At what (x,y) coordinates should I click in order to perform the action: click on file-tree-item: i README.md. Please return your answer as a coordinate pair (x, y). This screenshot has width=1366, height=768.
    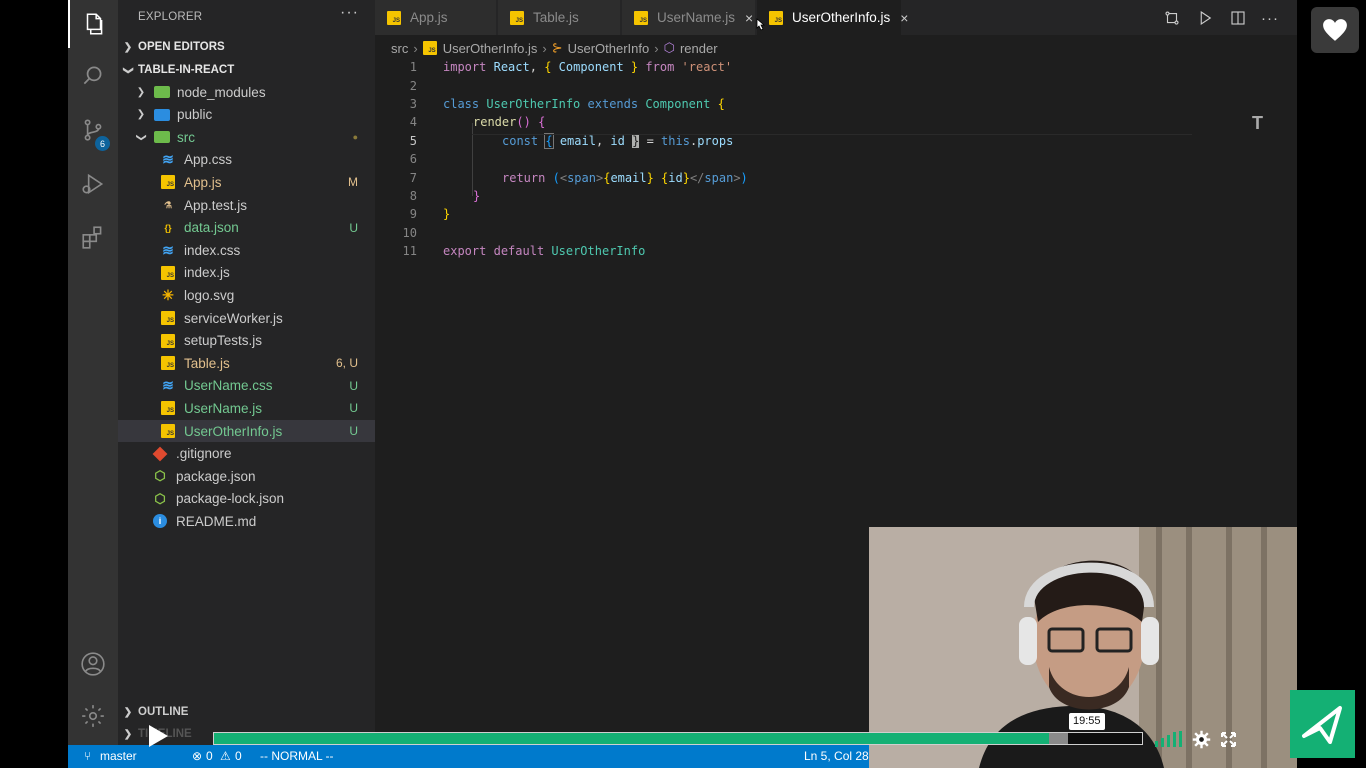
    Looking at the image, I should click on (246, 521).